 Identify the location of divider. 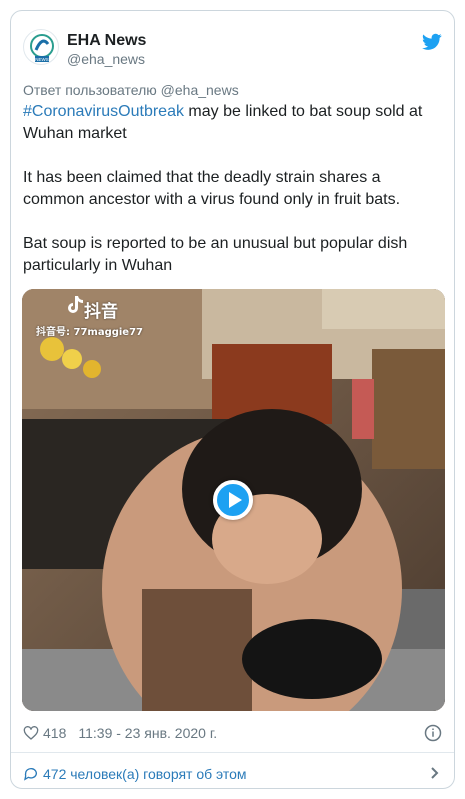
(232, 752).